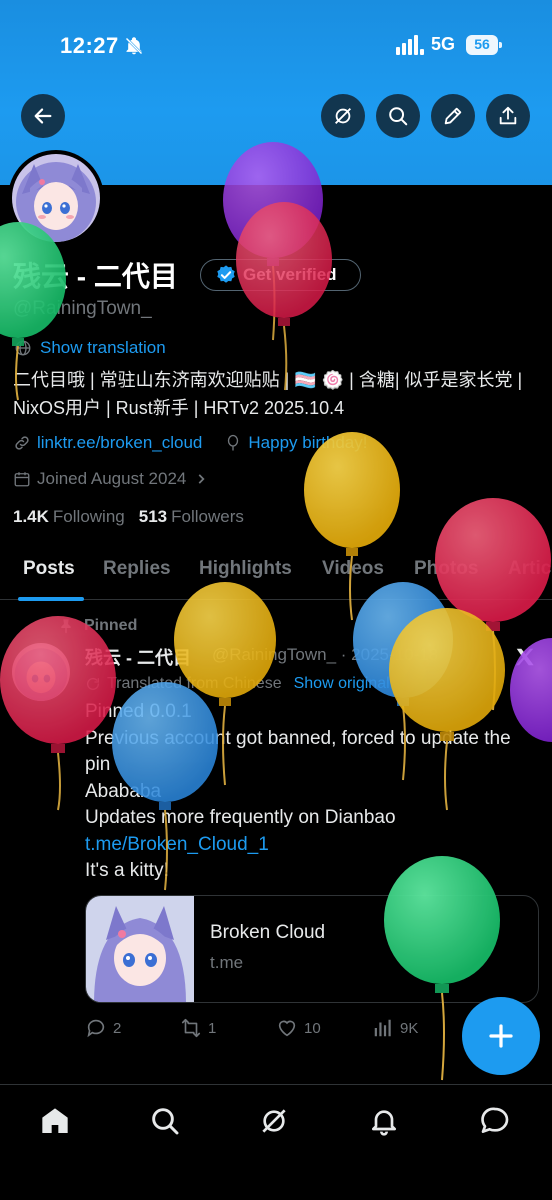 The image size is (552, 1200). Describe the element at coordinates (31, 516) in the screenshot. I see `following-count: 1.4K` at that location.